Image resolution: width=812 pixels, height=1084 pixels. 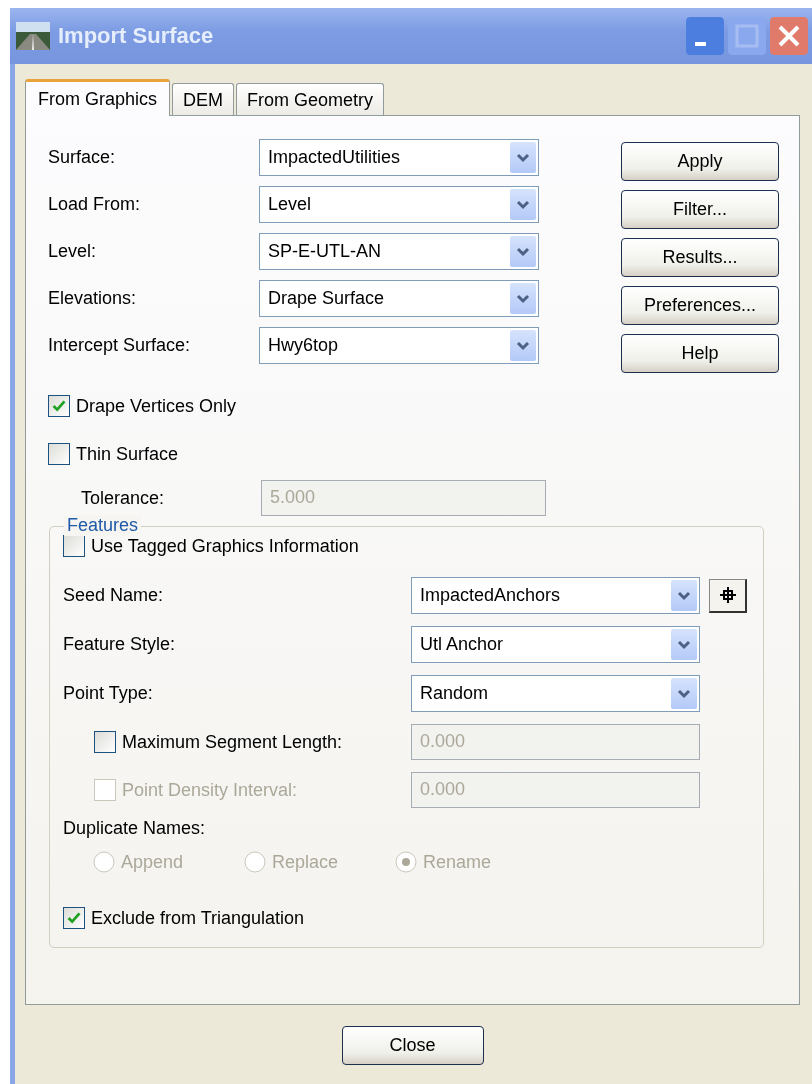 What do you see at coordinates (789, 36) in the screenshot?
I see `close-button` at bounding box center [789, 36].